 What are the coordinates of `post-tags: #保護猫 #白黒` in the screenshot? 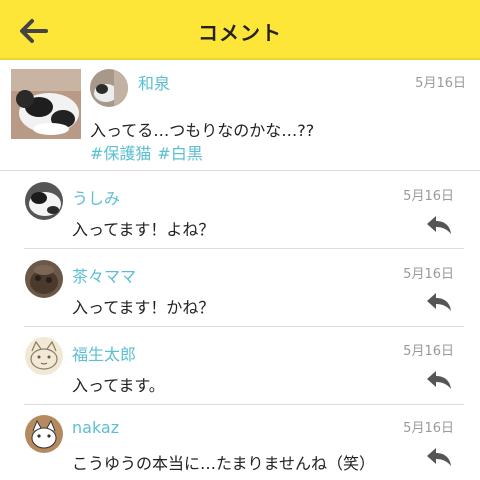 It's located at (149, 152).